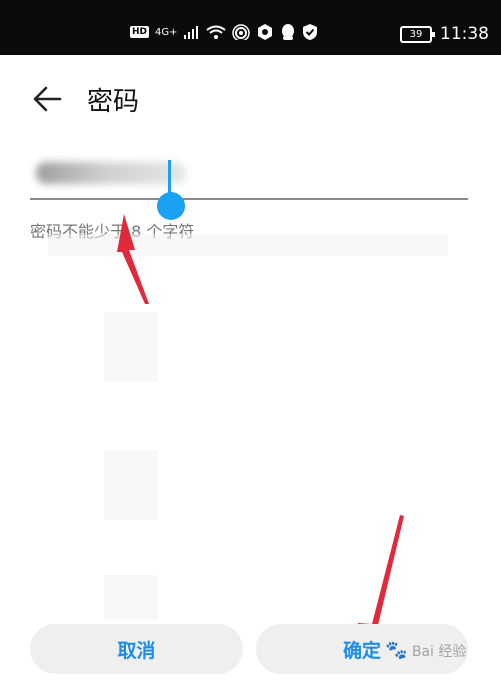 The width and height of the screenshot is (501, 687). Describe the element at coordinates (190, 32) in the screenshot. I see `signal-icon` at that location.